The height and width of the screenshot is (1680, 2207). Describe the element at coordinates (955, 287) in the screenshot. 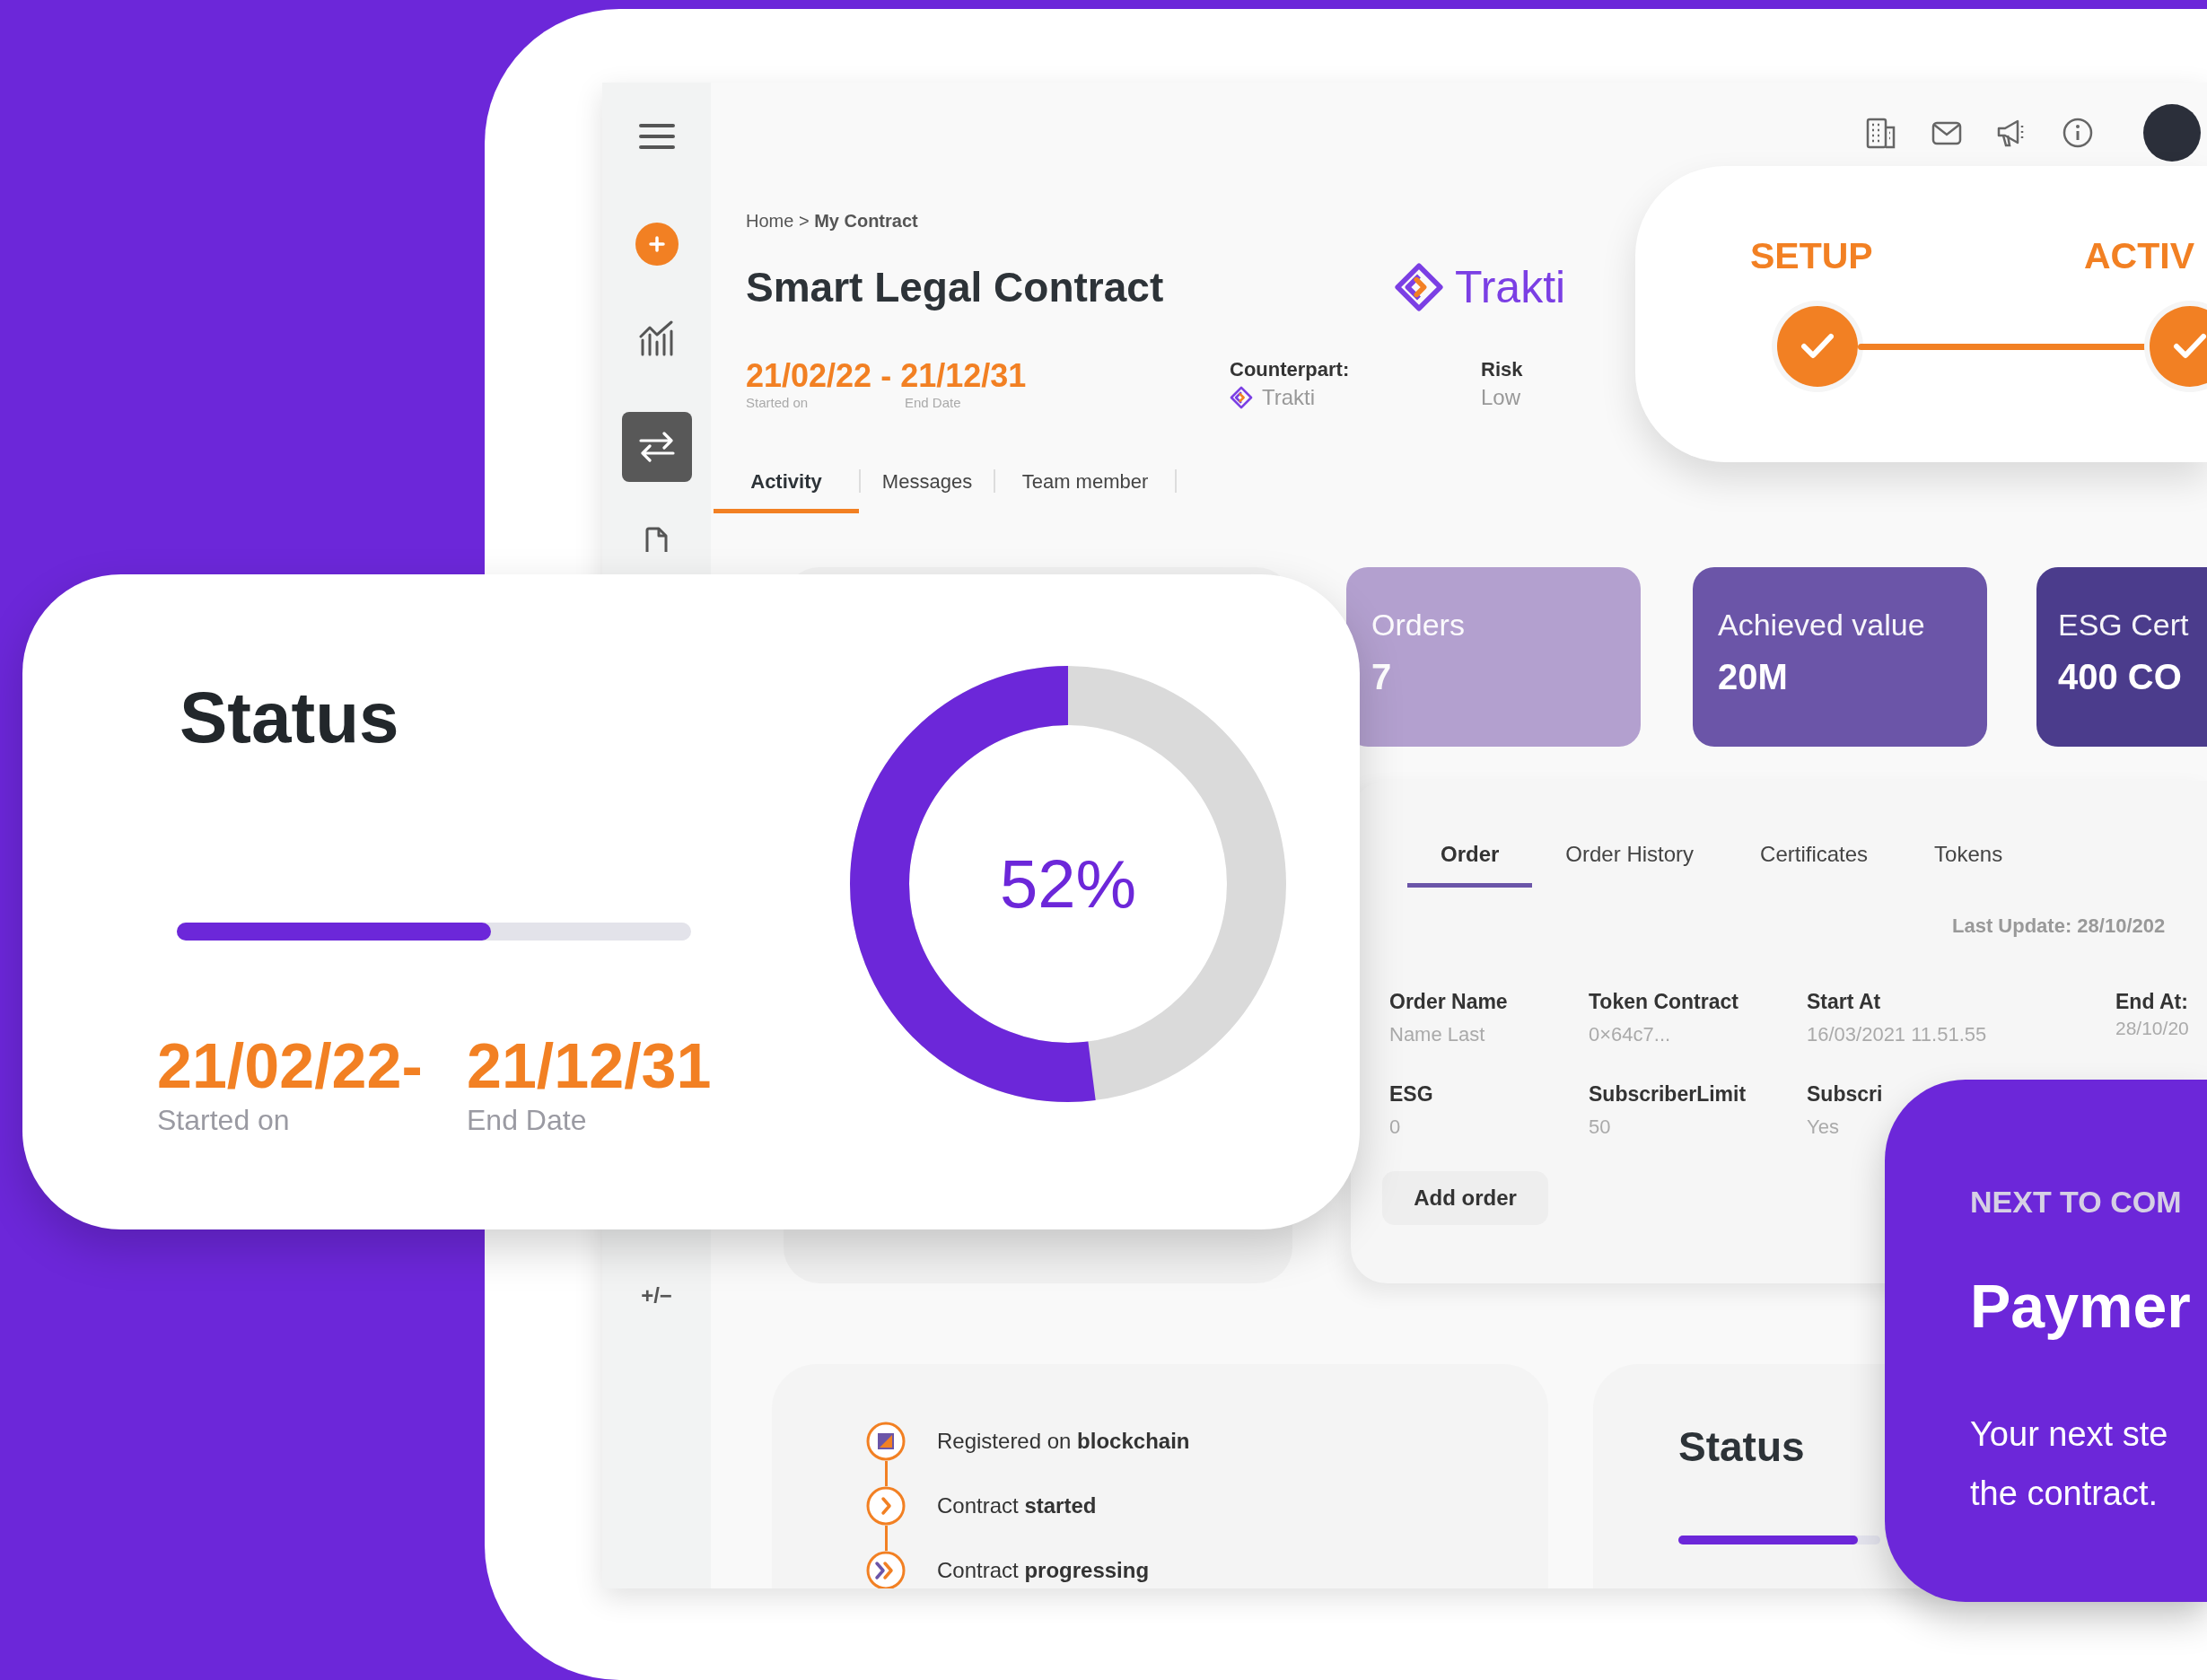

I see `page-title: Smart Legal Contract` at that location.